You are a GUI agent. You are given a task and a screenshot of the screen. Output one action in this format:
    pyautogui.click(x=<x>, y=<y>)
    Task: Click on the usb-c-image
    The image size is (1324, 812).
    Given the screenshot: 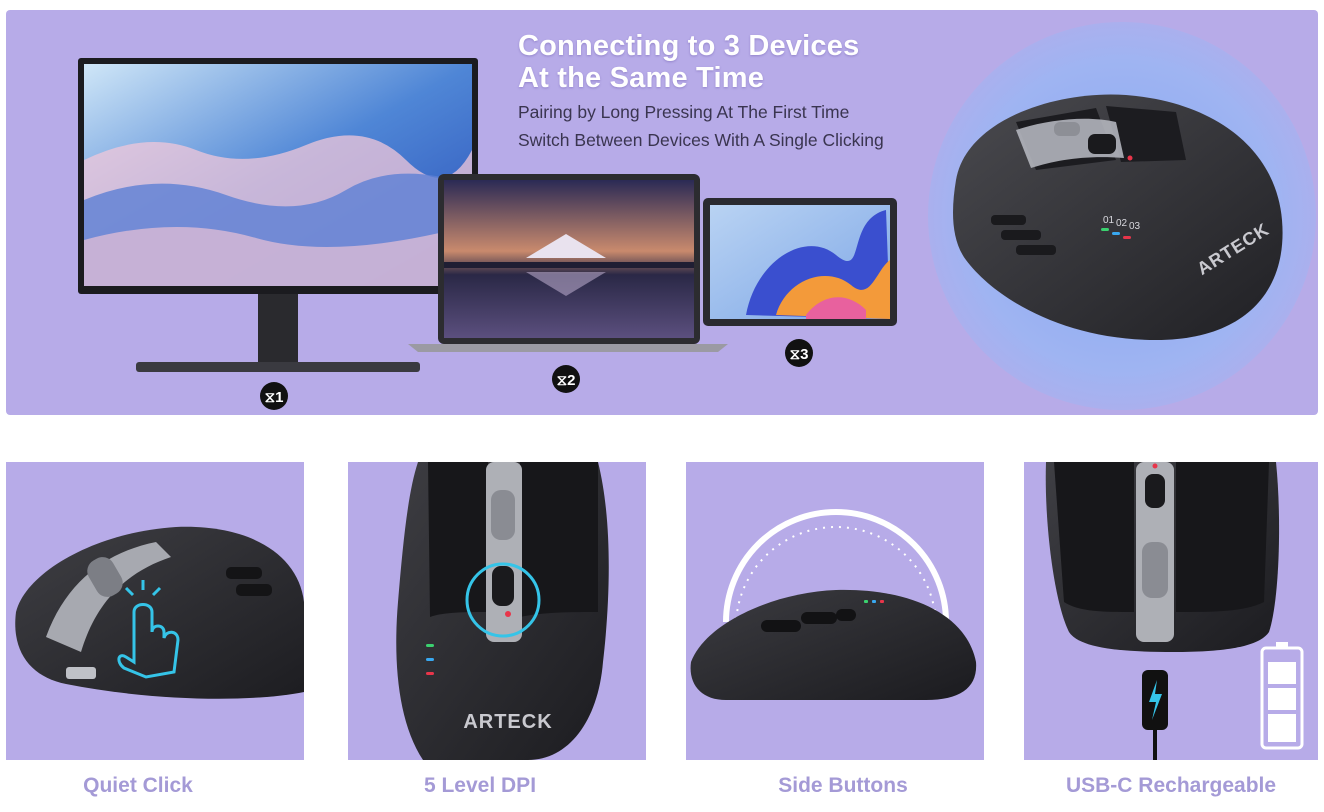 What is the action you would take?
    pyautogui.click(x=1174, y=611)
    